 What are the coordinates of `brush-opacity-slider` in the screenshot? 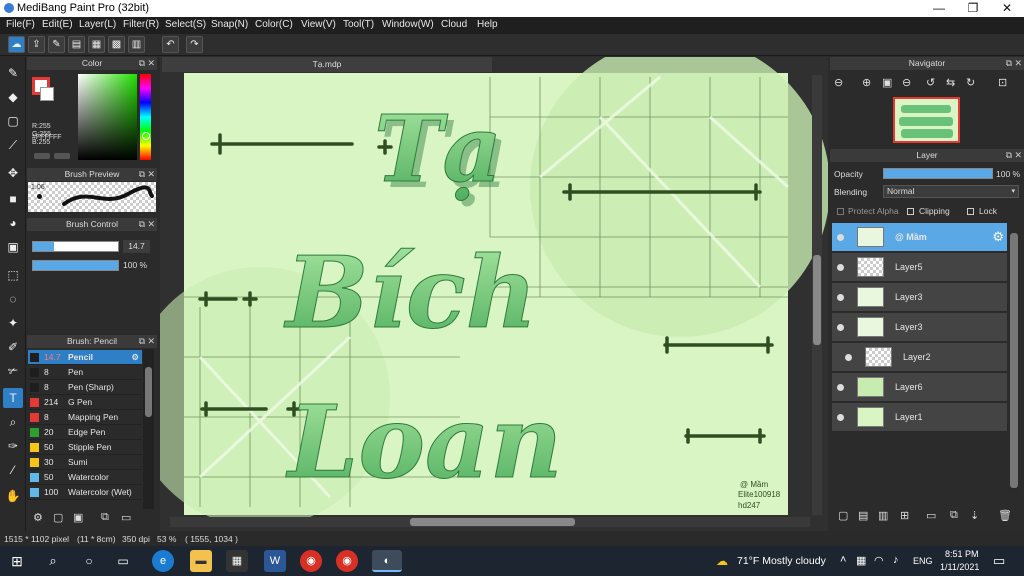 It's located at (75, 265).